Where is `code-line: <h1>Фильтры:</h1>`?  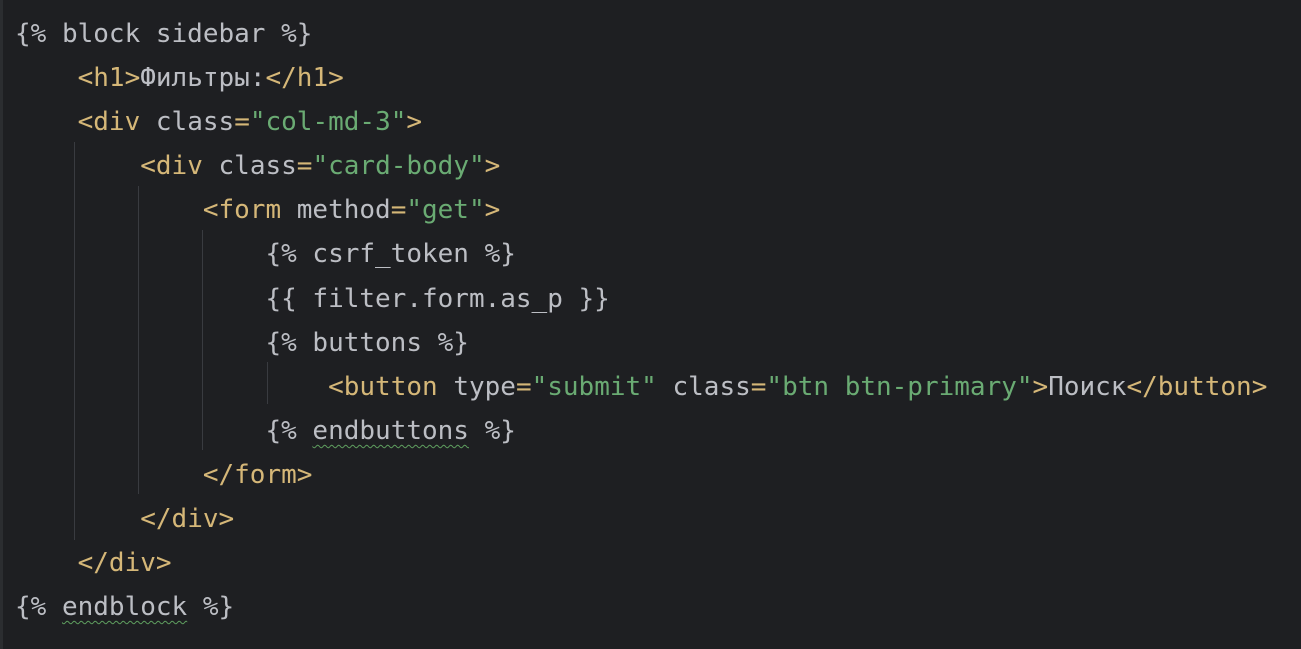
code-line: <h1>Фильтры:</h1> is located at coordinates (641, 78).